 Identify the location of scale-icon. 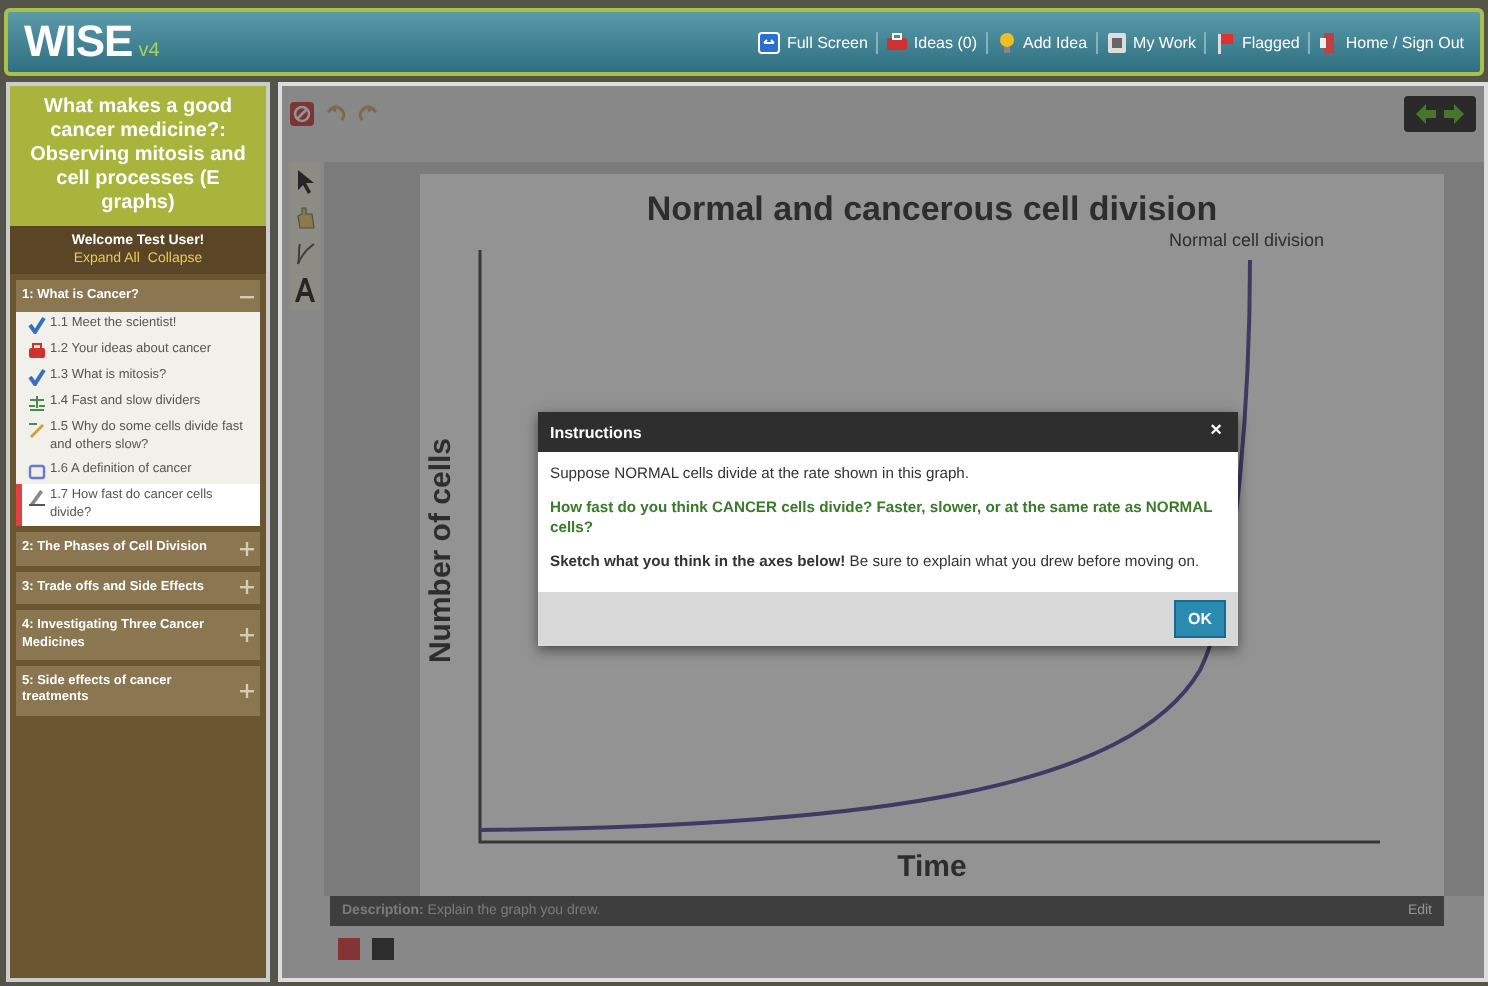
(37, 403).